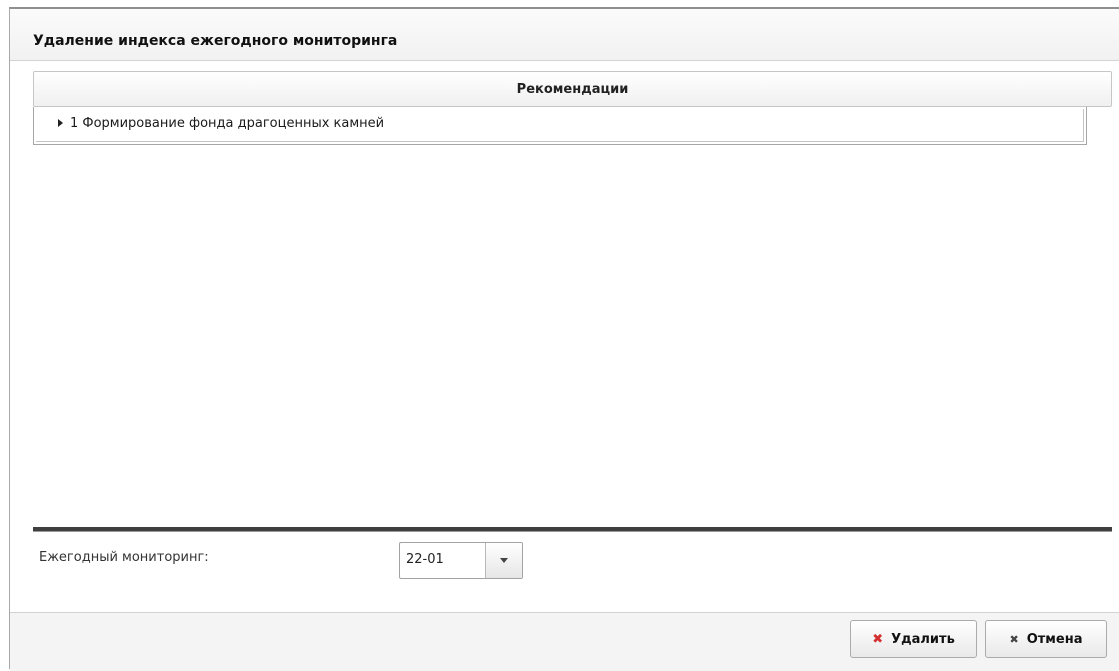 Image resolution: width=1119 pixels, height=671 pixels. Describe the element at coordinates (1014, 639) in the screenshot. I see `cancel-x-icon: ✖` at that location.